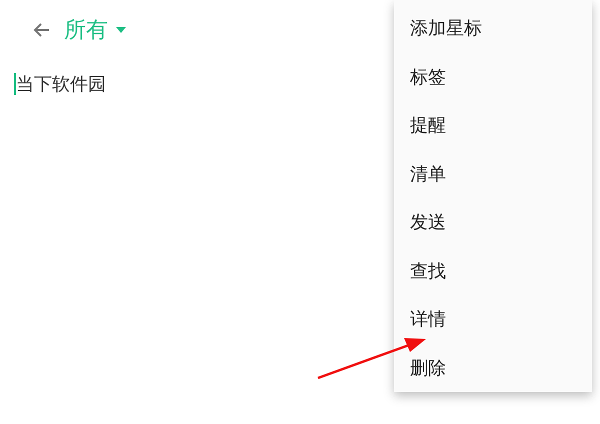 This screenshot has width=600, height=424. Describe the element at coordinates (493, 368) in the screenshot. I see `menu-item: 删除` at that location.